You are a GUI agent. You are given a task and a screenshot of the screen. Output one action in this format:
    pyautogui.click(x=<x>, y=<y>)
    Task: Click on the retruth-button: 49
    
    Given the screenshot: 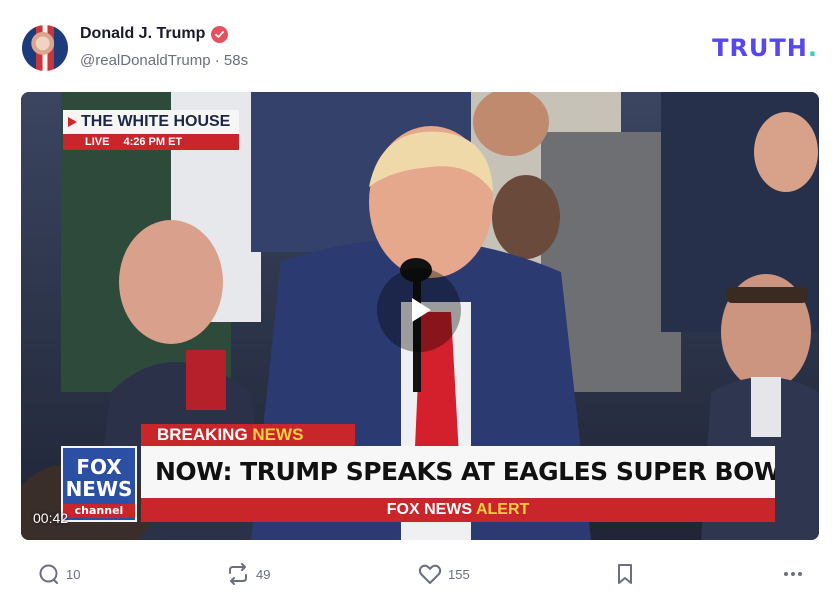 What is the action you would take?
    pyautogui.click(x=248, y=574)
    